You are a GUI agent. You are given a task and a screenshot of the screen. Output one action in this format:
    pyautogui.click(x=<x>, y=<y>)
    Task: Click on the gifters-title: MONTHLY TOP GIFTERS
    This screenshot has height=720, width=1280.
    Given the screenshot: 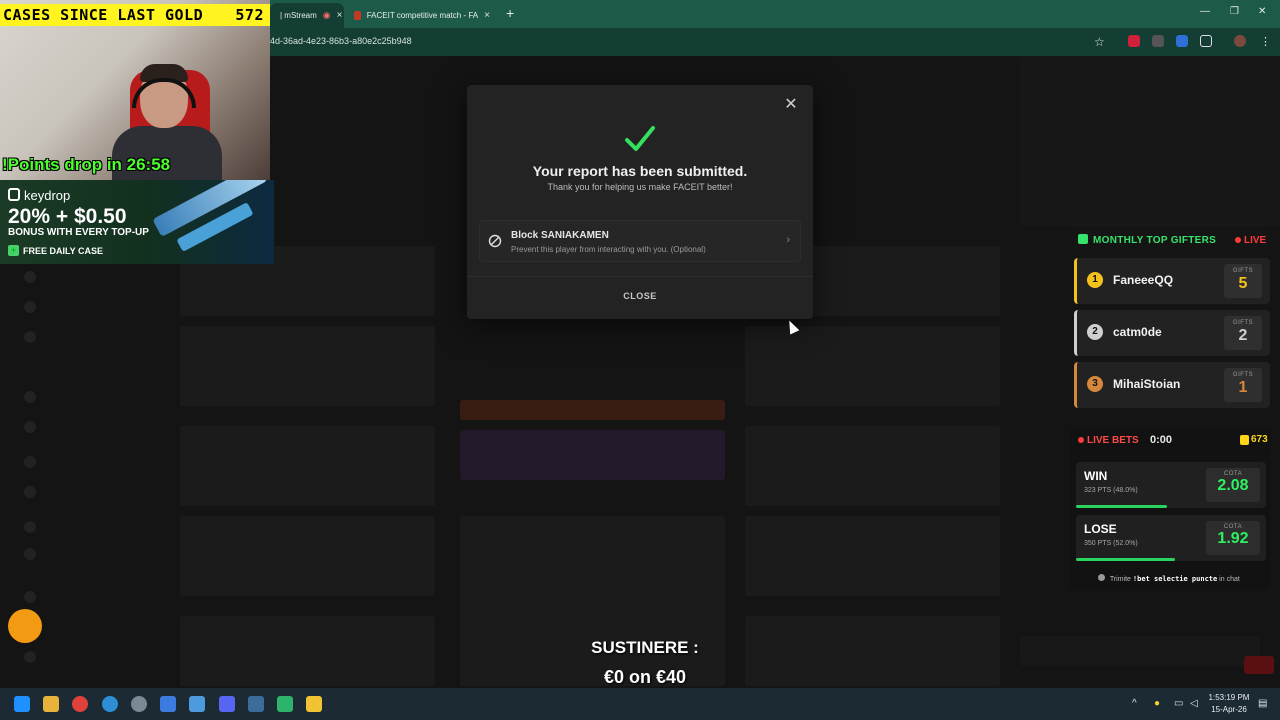 What is the action you would take?
    pyautogui.click(x=1155, y=240)
    